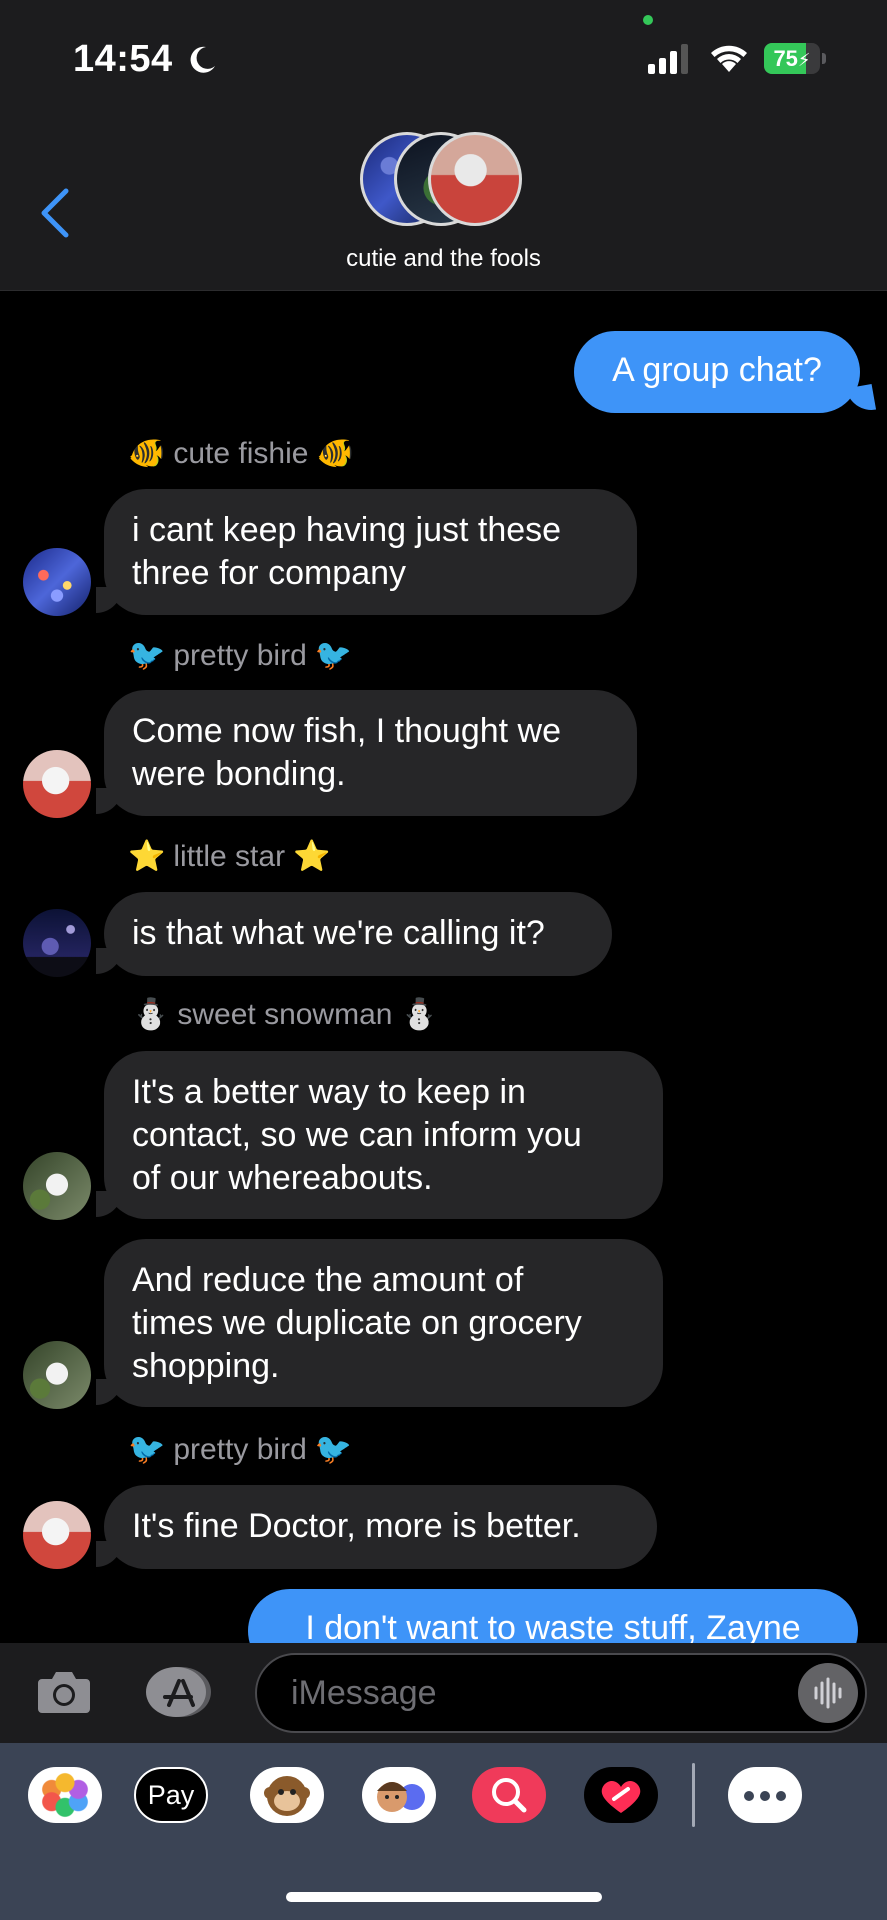 The image size is (887, 1920). Describe the element at coordinates (693, 1795) in the screenshot. I see `drawer-divider` at that location.